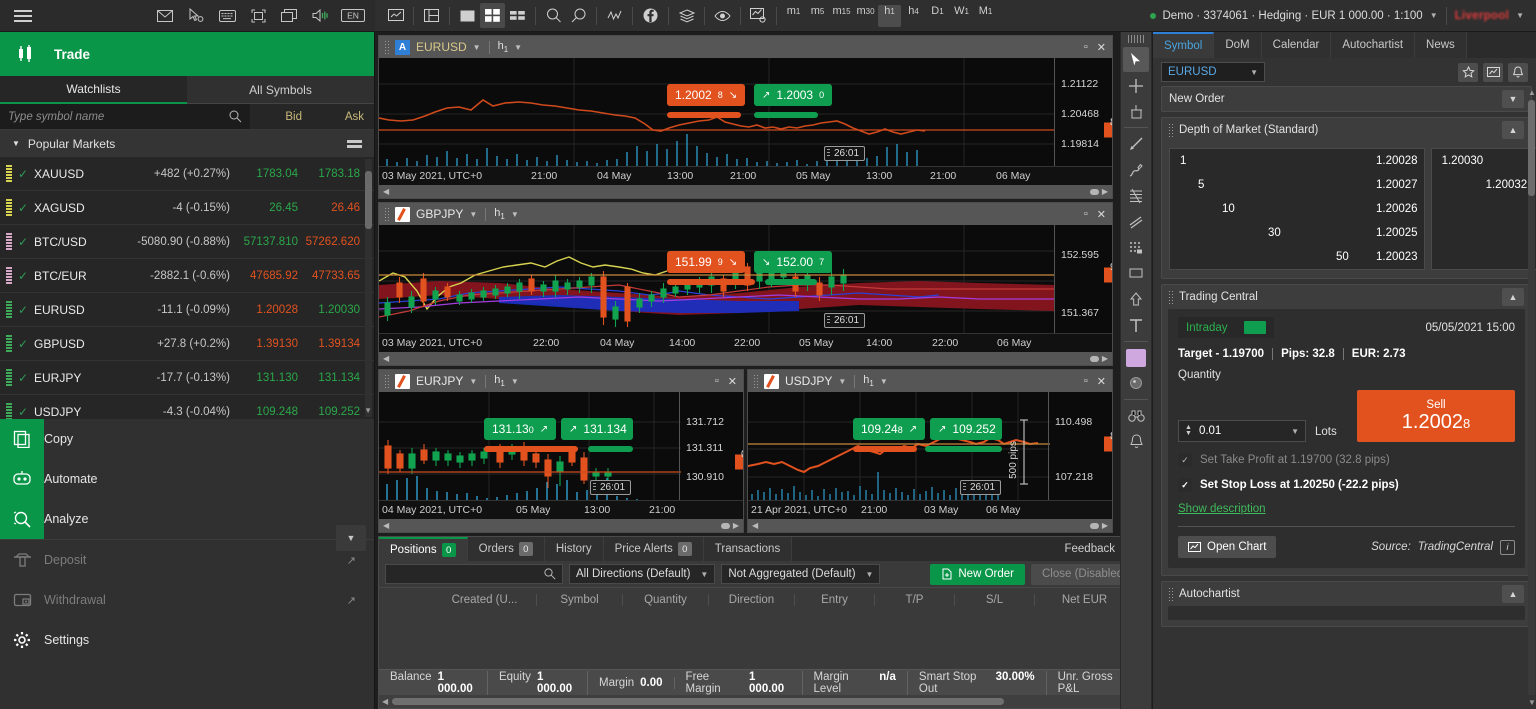 The image size is (1536, 709). What do you see at coordinates (187, 143) in the screenshot?
I see `watchlist-group-header: ▼ Popular Markets` at bounding box center [187, 143].